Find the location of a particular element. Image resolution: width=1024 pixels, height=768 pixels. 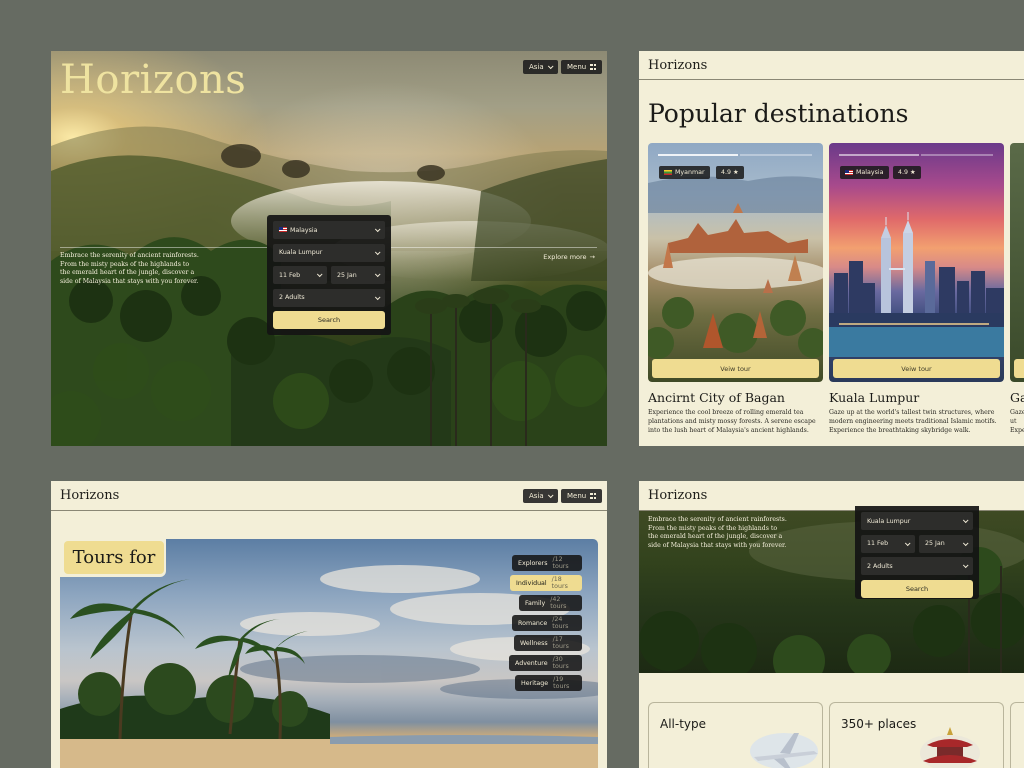

myanmar-flag-icon is located at coordinates (668, 172).